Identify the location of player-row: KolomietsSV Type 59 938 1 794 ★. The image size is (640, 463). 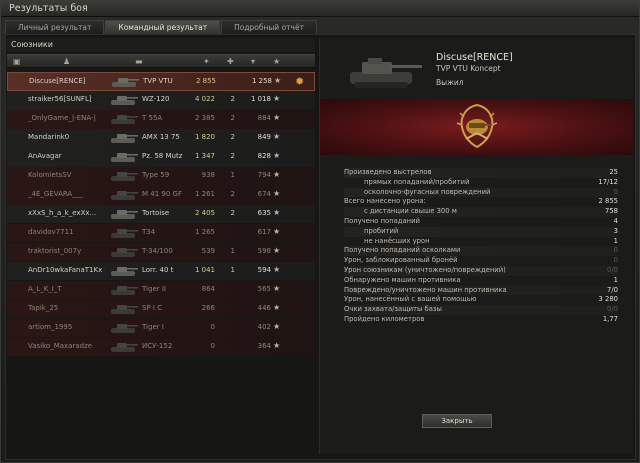
(161, 176).